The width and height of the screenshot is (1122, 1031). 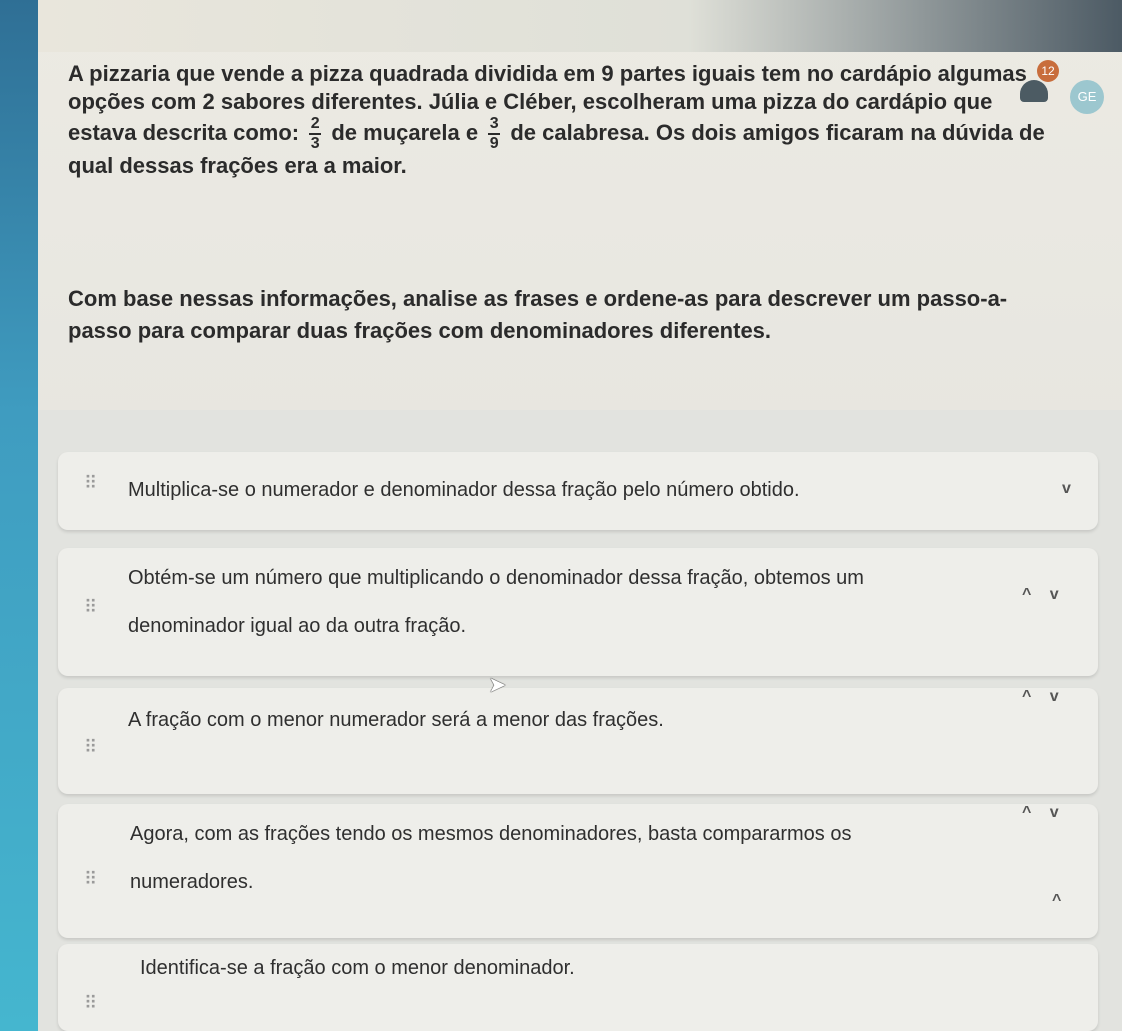 What do you see at coordinates (315, 133) in the screenshot?
I see `fraction-mozzarella: 2 3` at bounding box center [315, 133].